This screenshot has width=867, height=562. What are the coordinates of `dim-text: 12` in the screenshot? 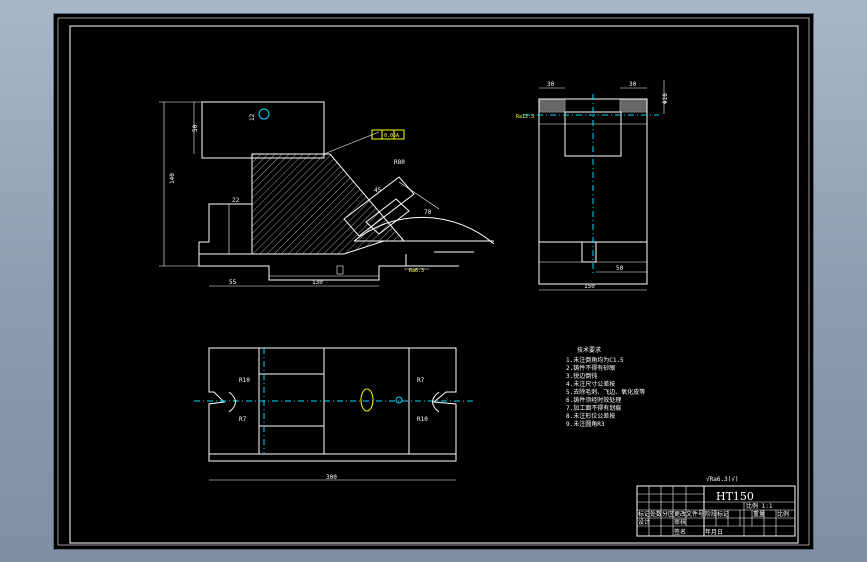 It's located at (252, 117).